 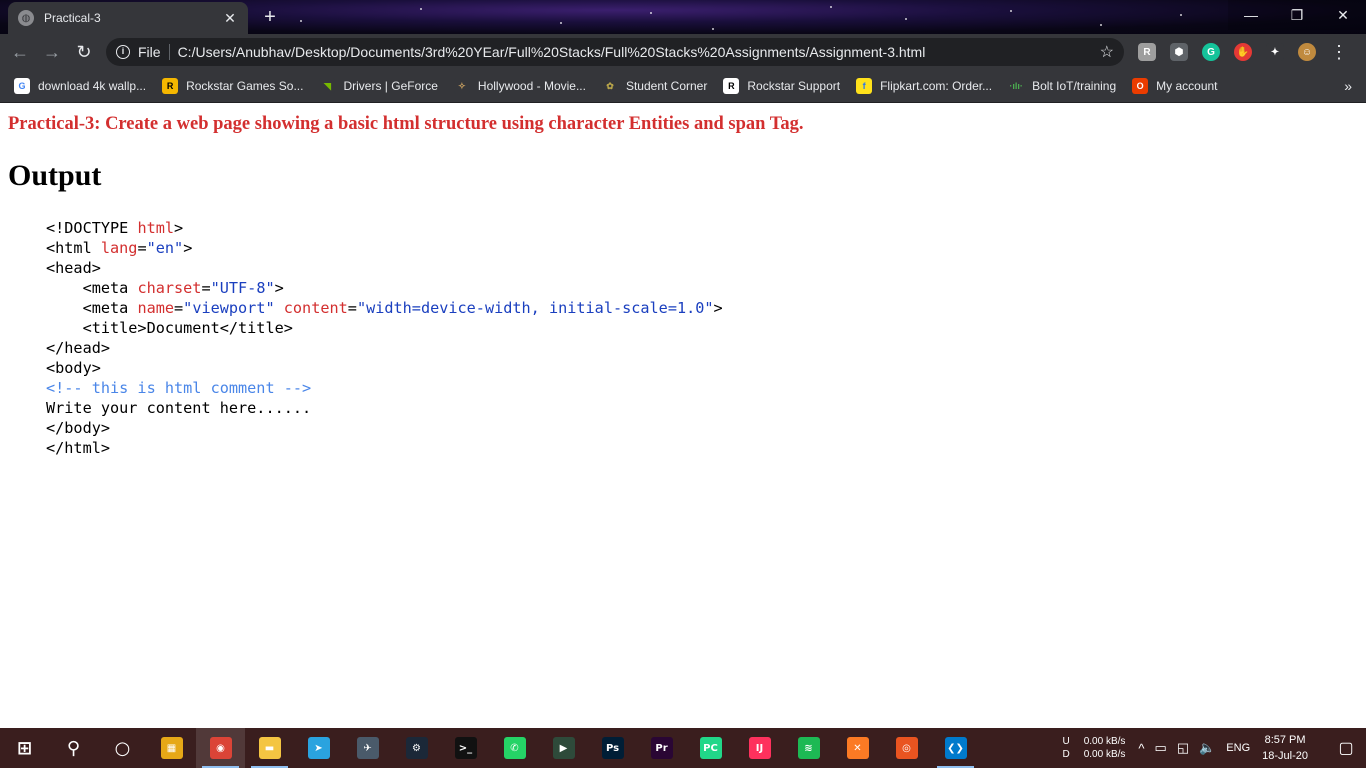 What do you see at coordinates (270, 18) in the screenshot?
I see `new-tab-button: +` at bounding box center [270, 18].